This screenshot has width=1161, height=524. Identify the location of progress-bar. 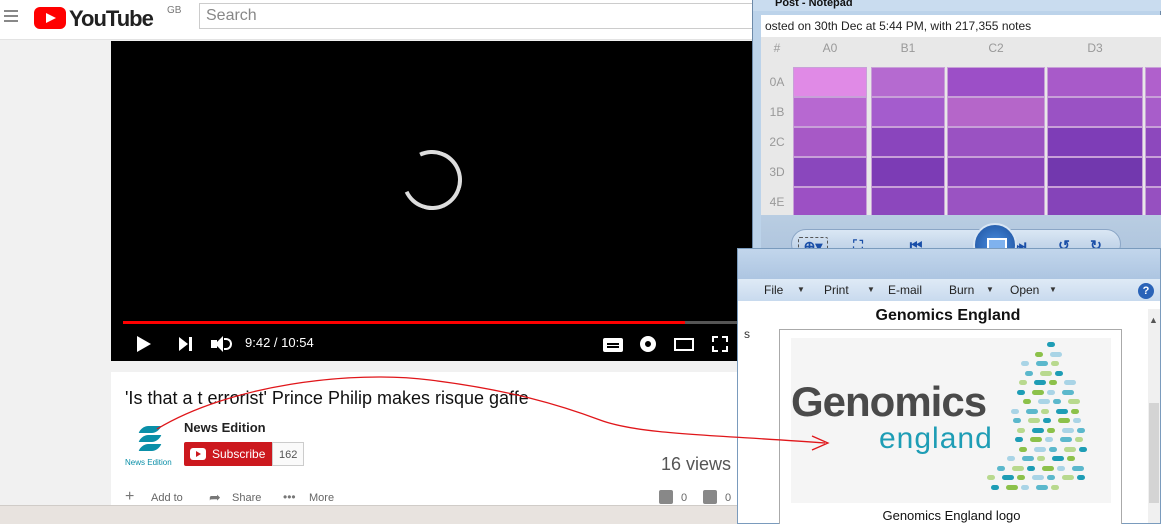
(438, 322).